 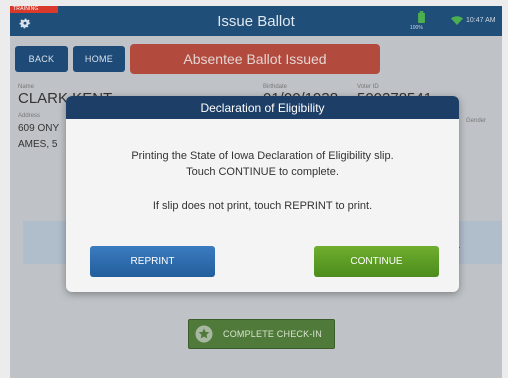 What do you see at coordinates (376, 261) in the screenshot?
I see `continue-button: CONTINUE` at bounding box center [376, 261].